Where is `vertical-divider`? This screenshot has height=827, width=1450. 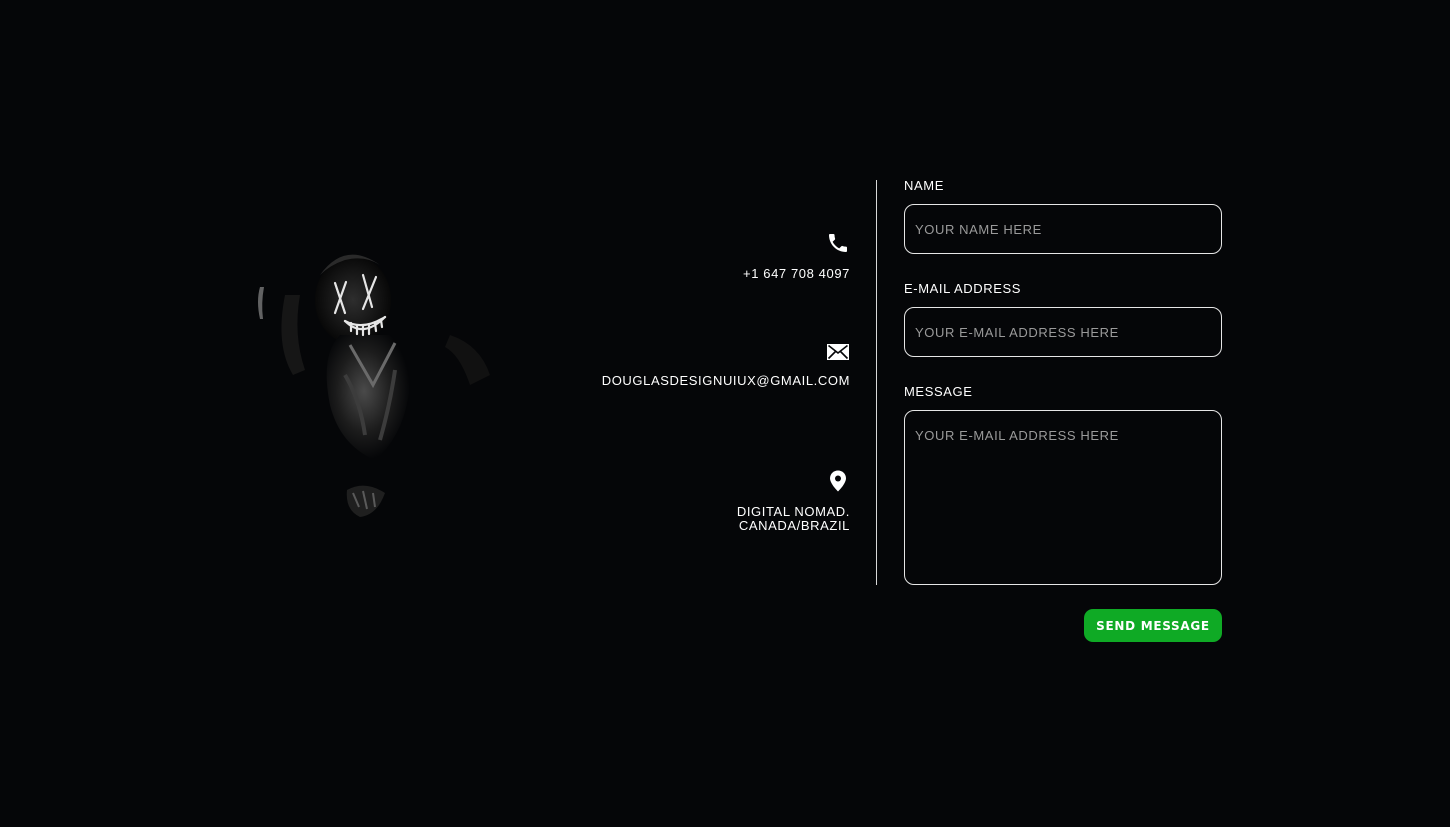
vertical-divider is located at coordinates (876, 382).